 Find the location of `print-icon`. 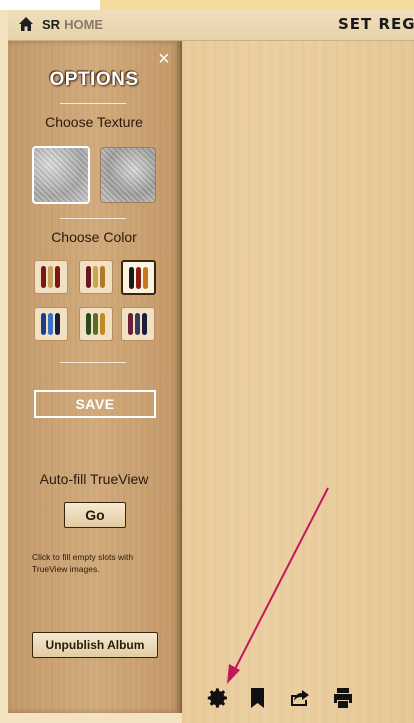

print-icon is located at coordinates (343, 698).